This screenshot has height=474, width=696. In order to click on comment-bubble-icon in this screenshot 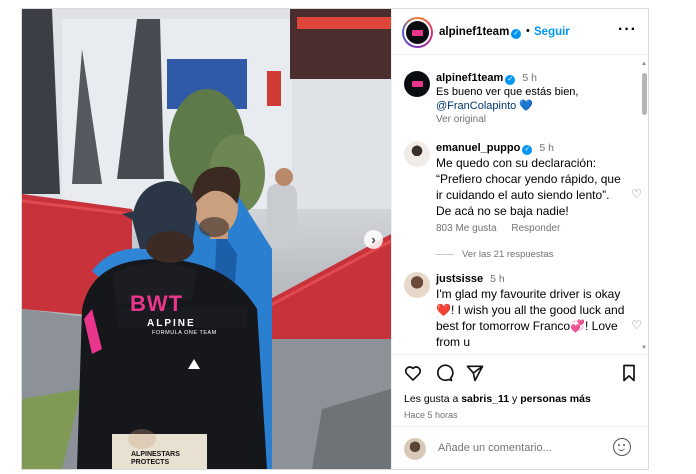, I will do `click(444, 373)`.